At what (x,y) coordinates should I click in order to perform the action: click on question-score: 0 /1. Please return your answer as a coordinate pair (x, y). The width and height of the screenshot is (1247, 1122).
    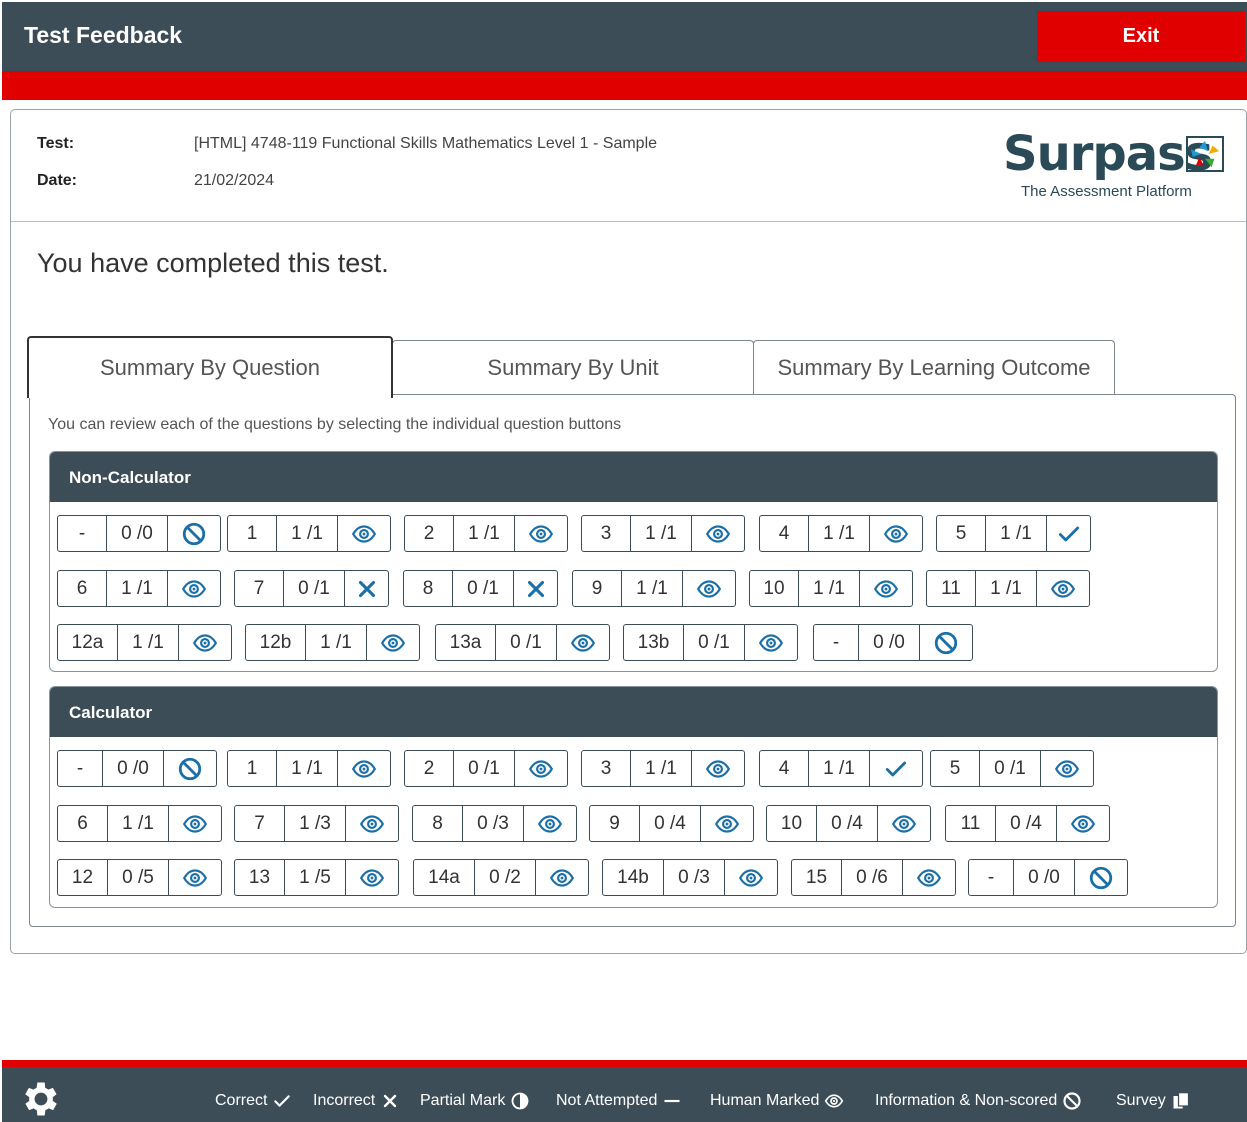
    Looking at the image, I should click on (714, 642).